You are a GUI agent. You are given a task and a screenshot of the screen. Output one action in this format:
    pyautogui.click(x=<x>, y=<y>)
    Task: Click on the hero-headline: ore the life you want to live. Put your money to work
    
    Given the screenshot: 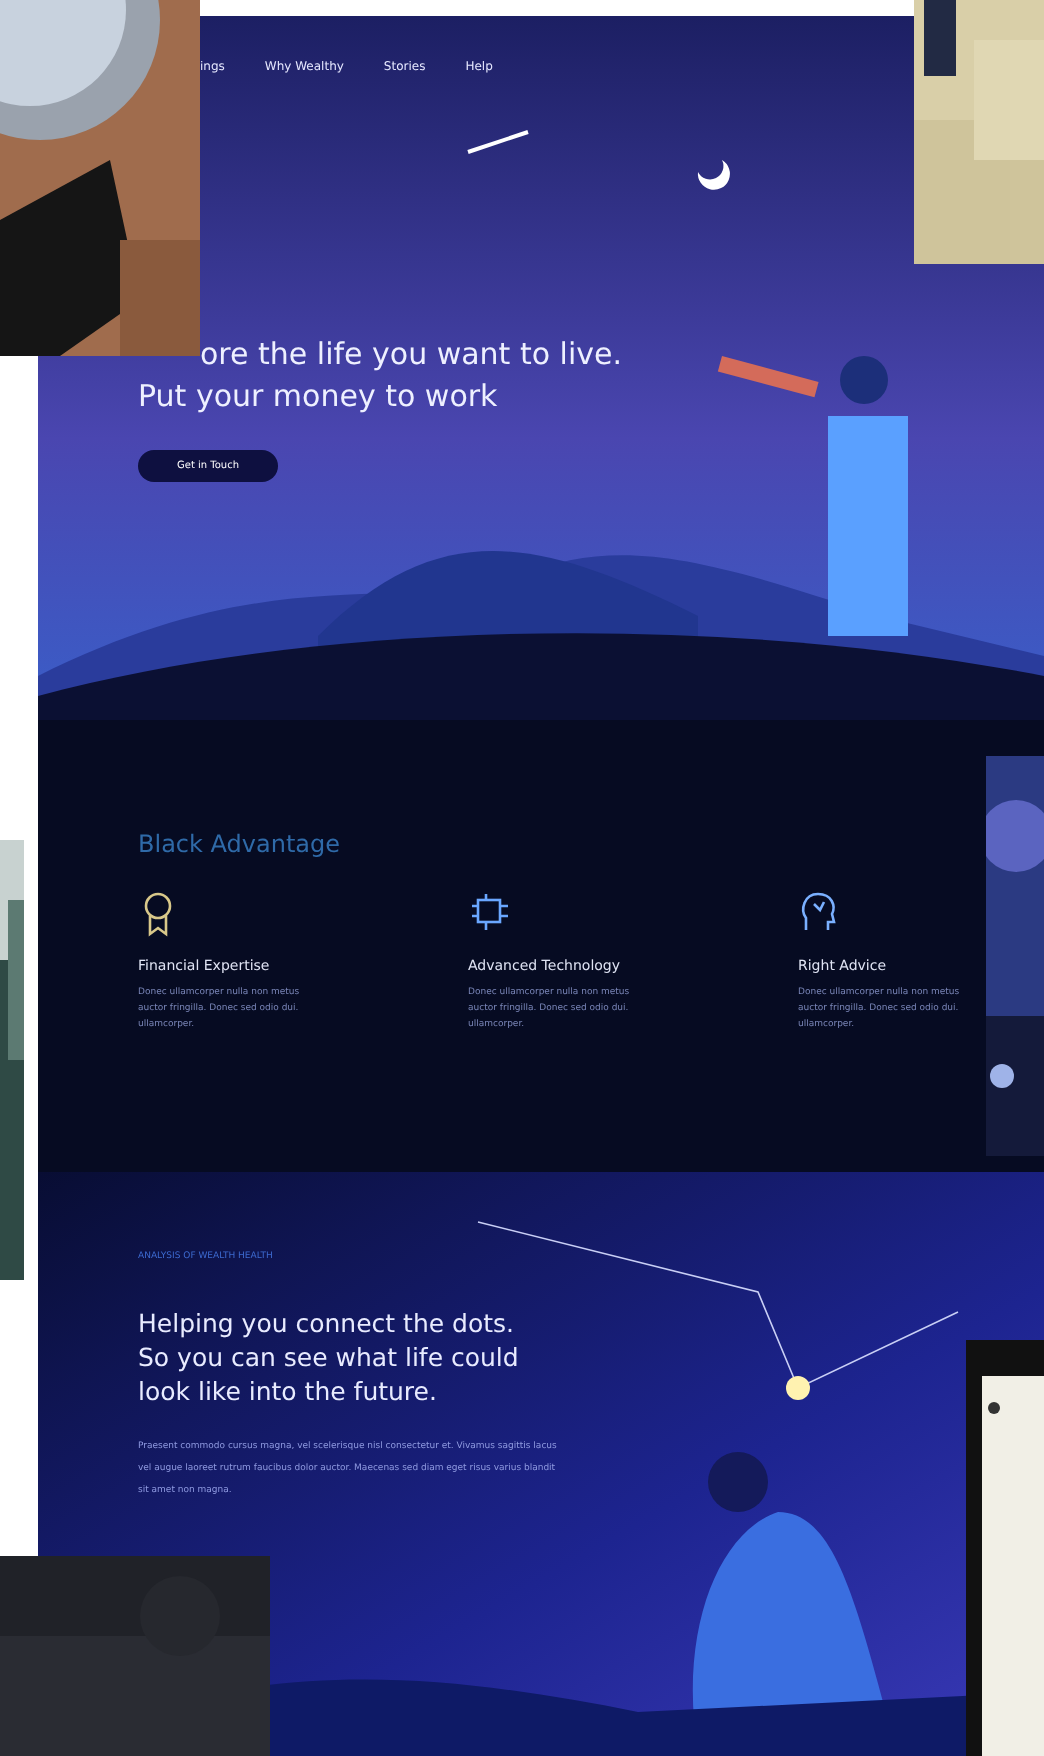 What is the action you would take?
    pyautogui.click(x=381, y=376)
    